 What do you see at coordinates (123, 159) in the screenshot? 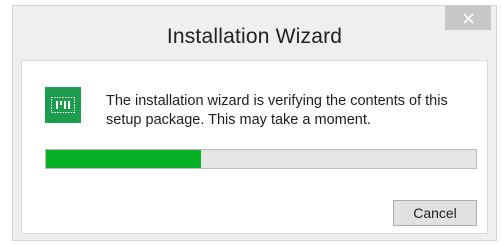
I see `progress-bar-fill` at bounding box center [123, 159].